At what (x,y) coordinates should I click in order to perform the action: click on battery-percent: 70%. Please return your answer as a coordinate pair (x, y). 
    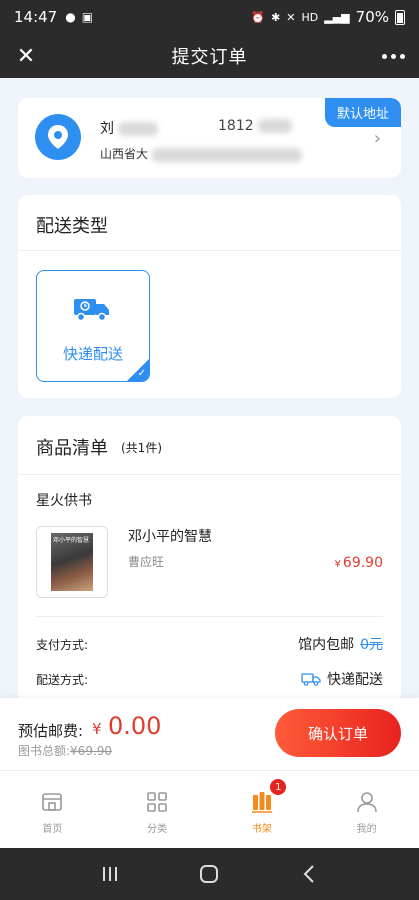
    Looking at the image, I should click on (372, 17).